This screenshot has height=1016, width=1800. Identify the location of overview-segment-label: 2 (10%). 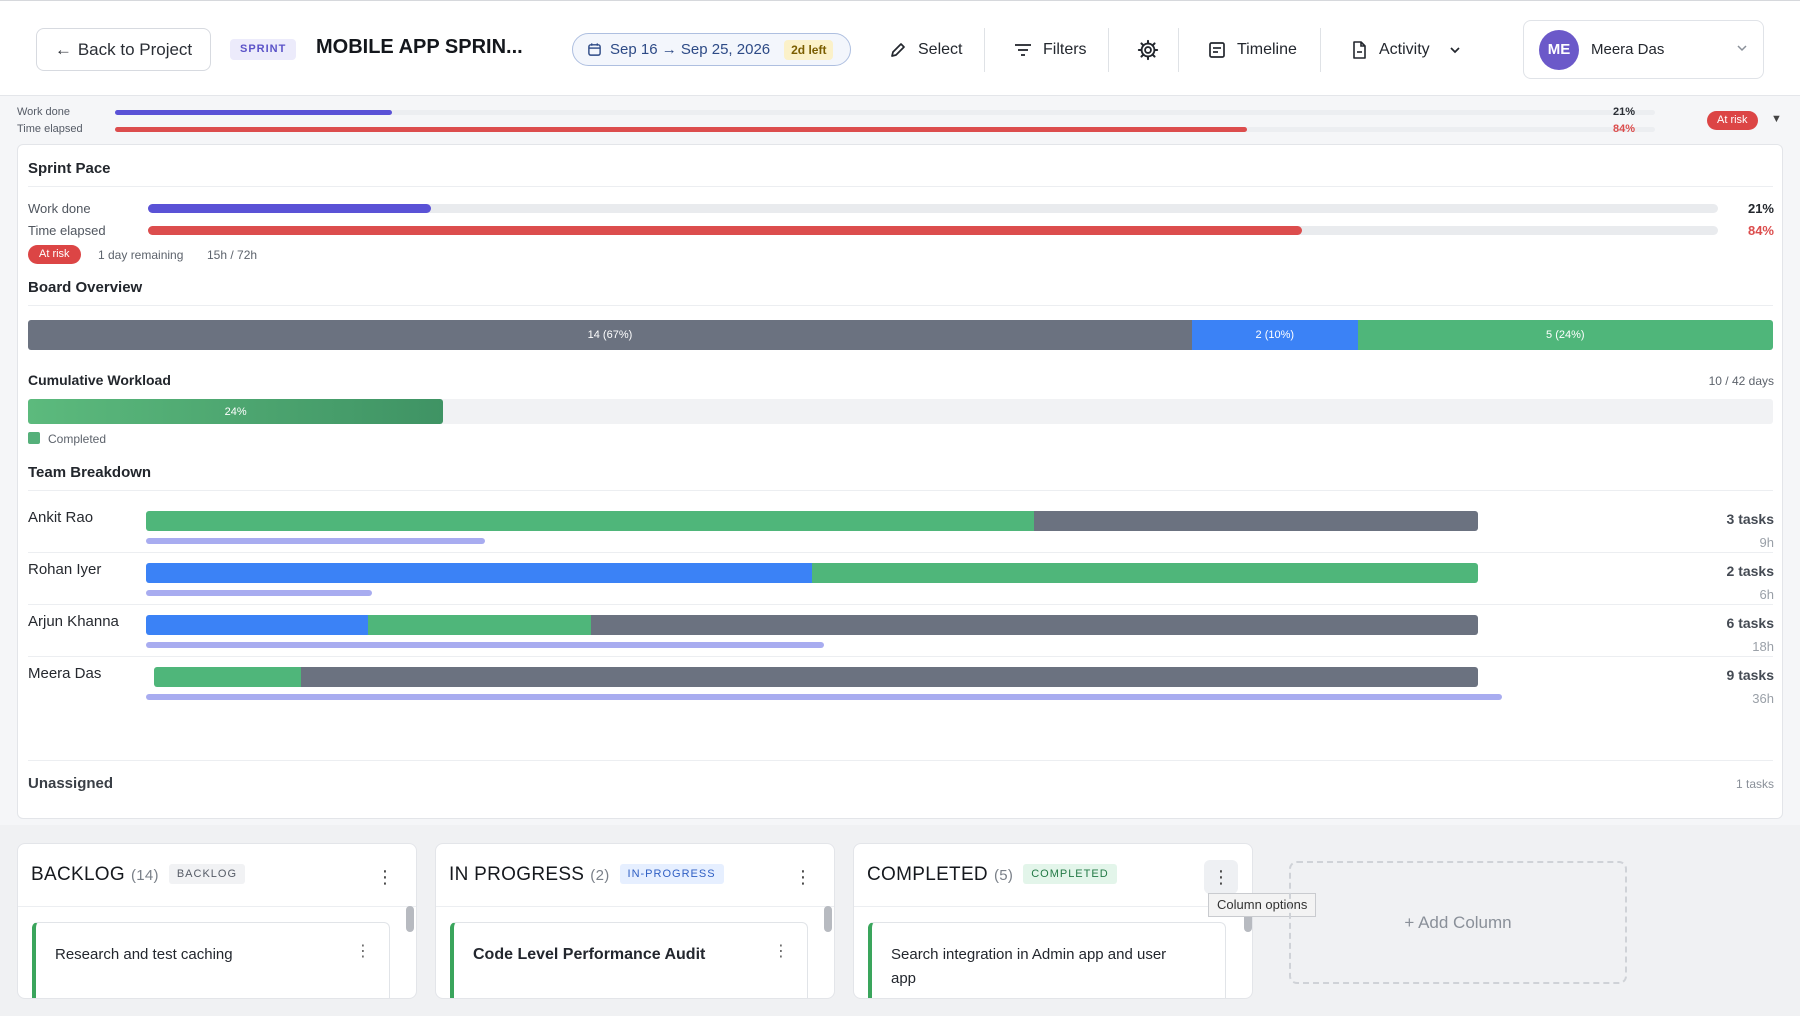
(1275, 335).